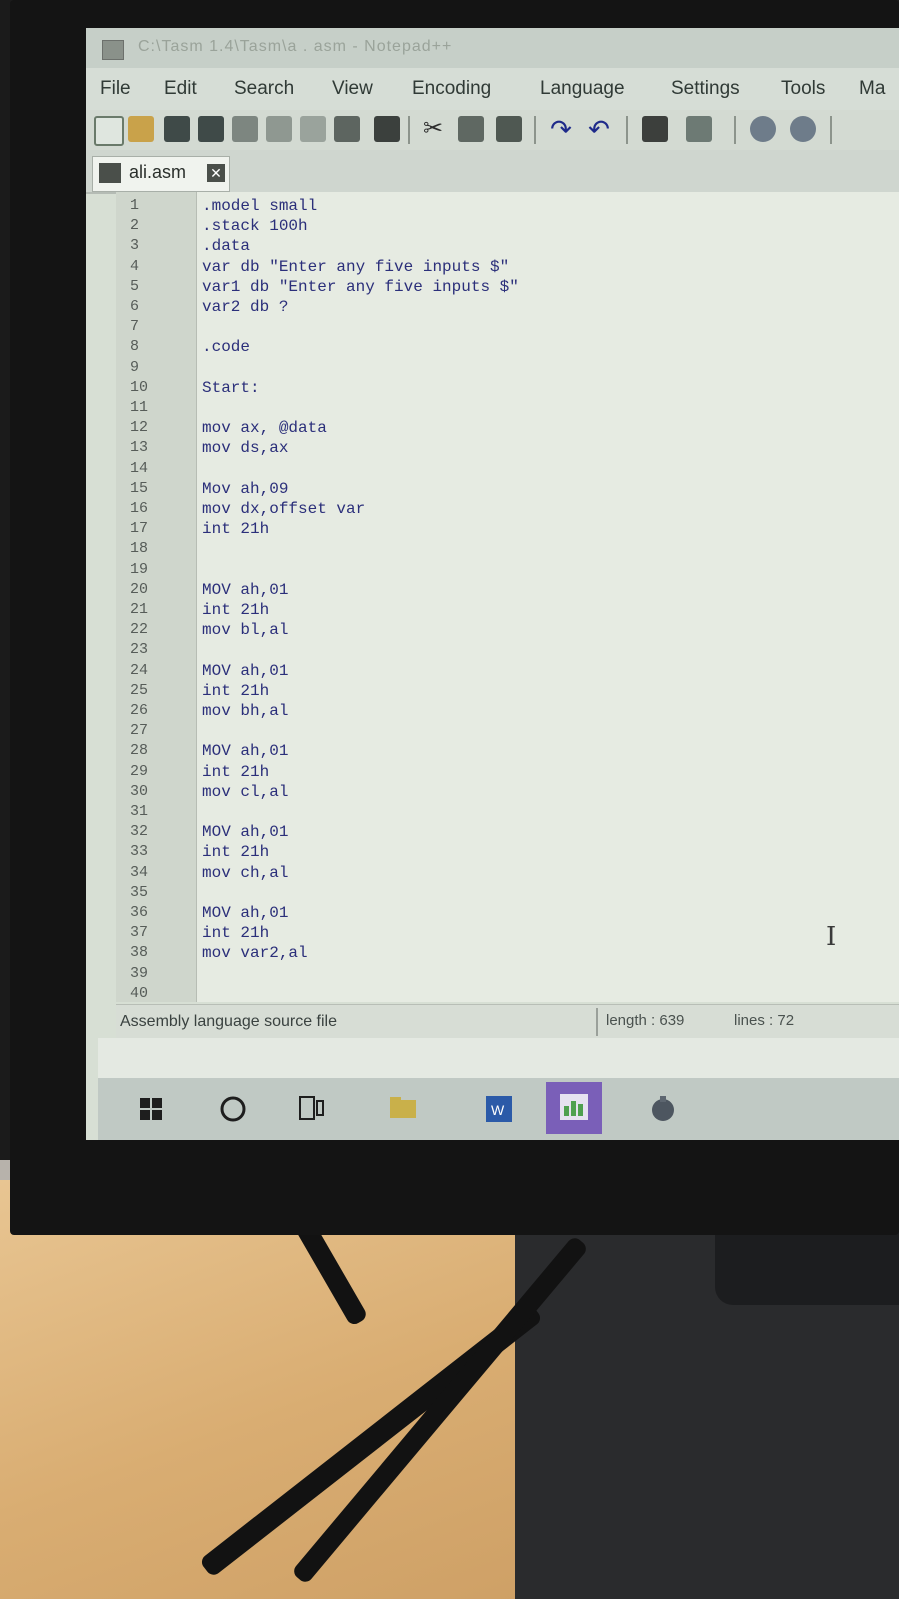 The width and height of the screenshot is (899, 1599). Describe the element at coordinates (139, 912) in the screenshot. I see `line-number: 36` at that location.